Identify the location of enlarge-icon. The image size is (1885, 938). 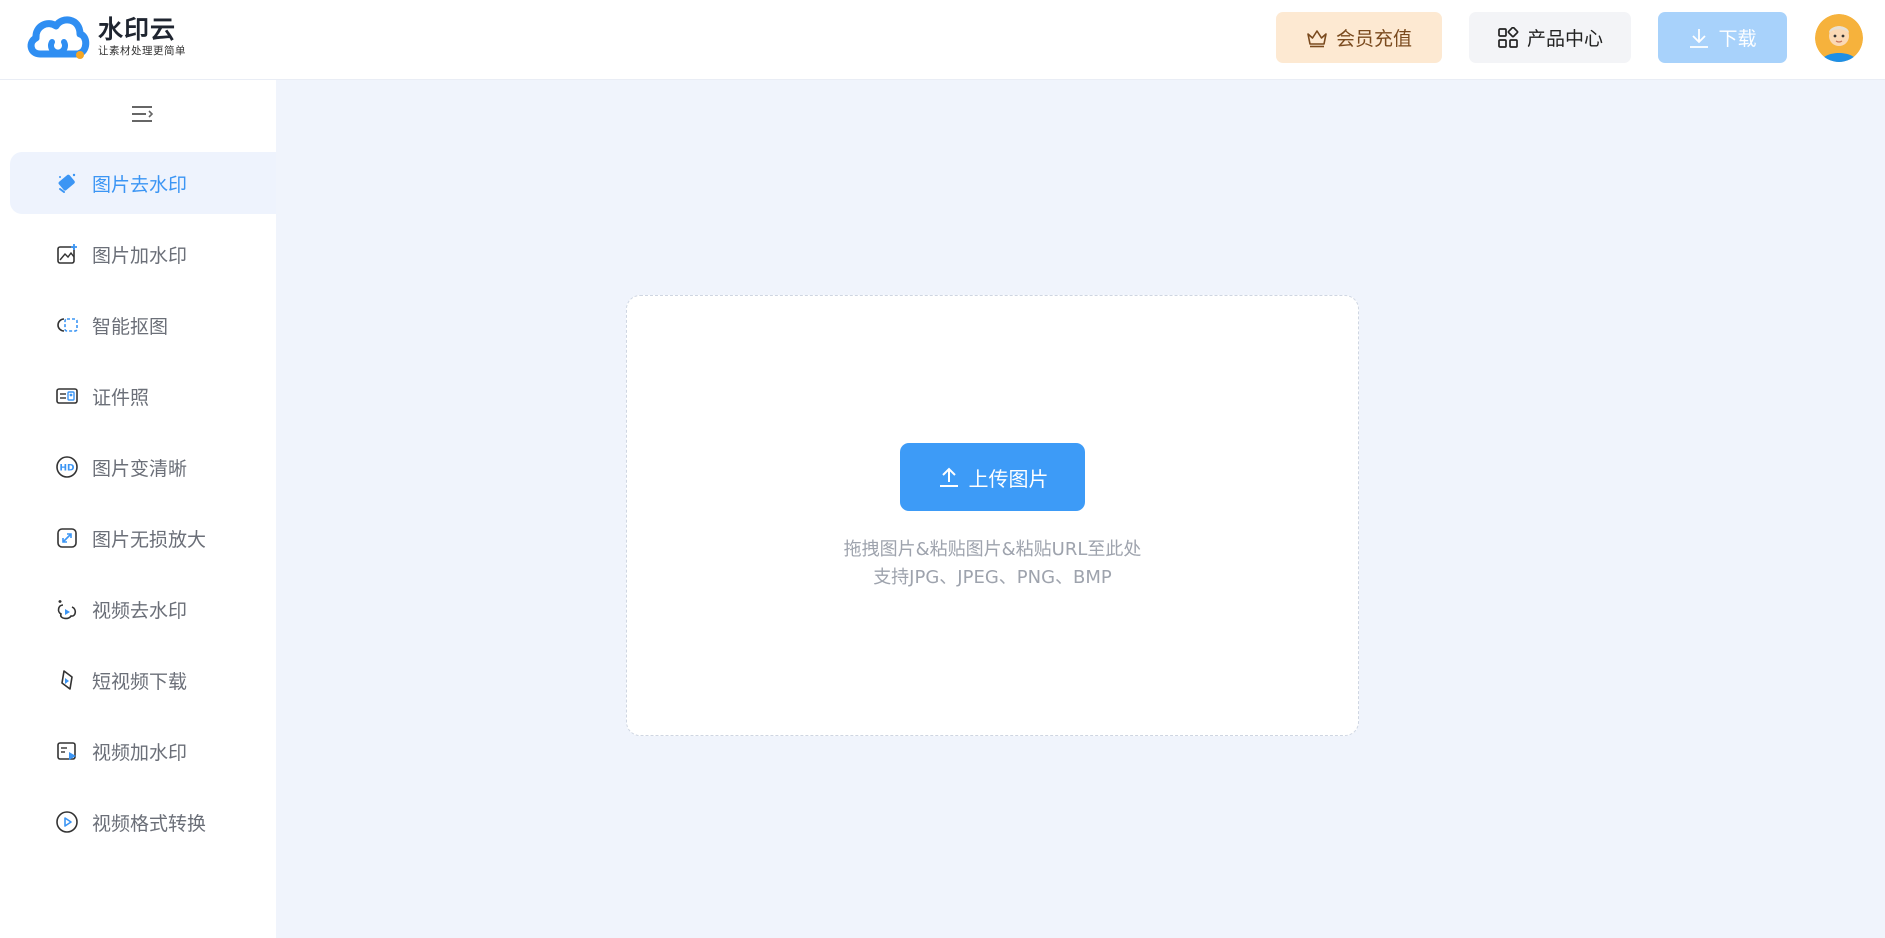
(67, 538).